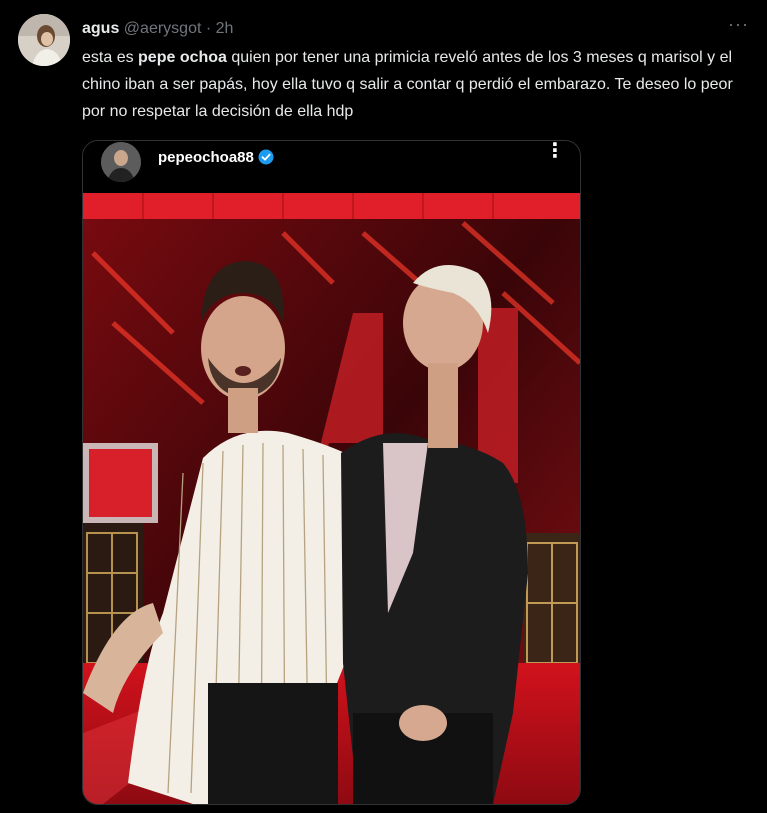 The width and height of the screenshot is (767, 813). Describe the element at coordinates (100, 28) in the screenshot. I see `author-name: agus` at that location.